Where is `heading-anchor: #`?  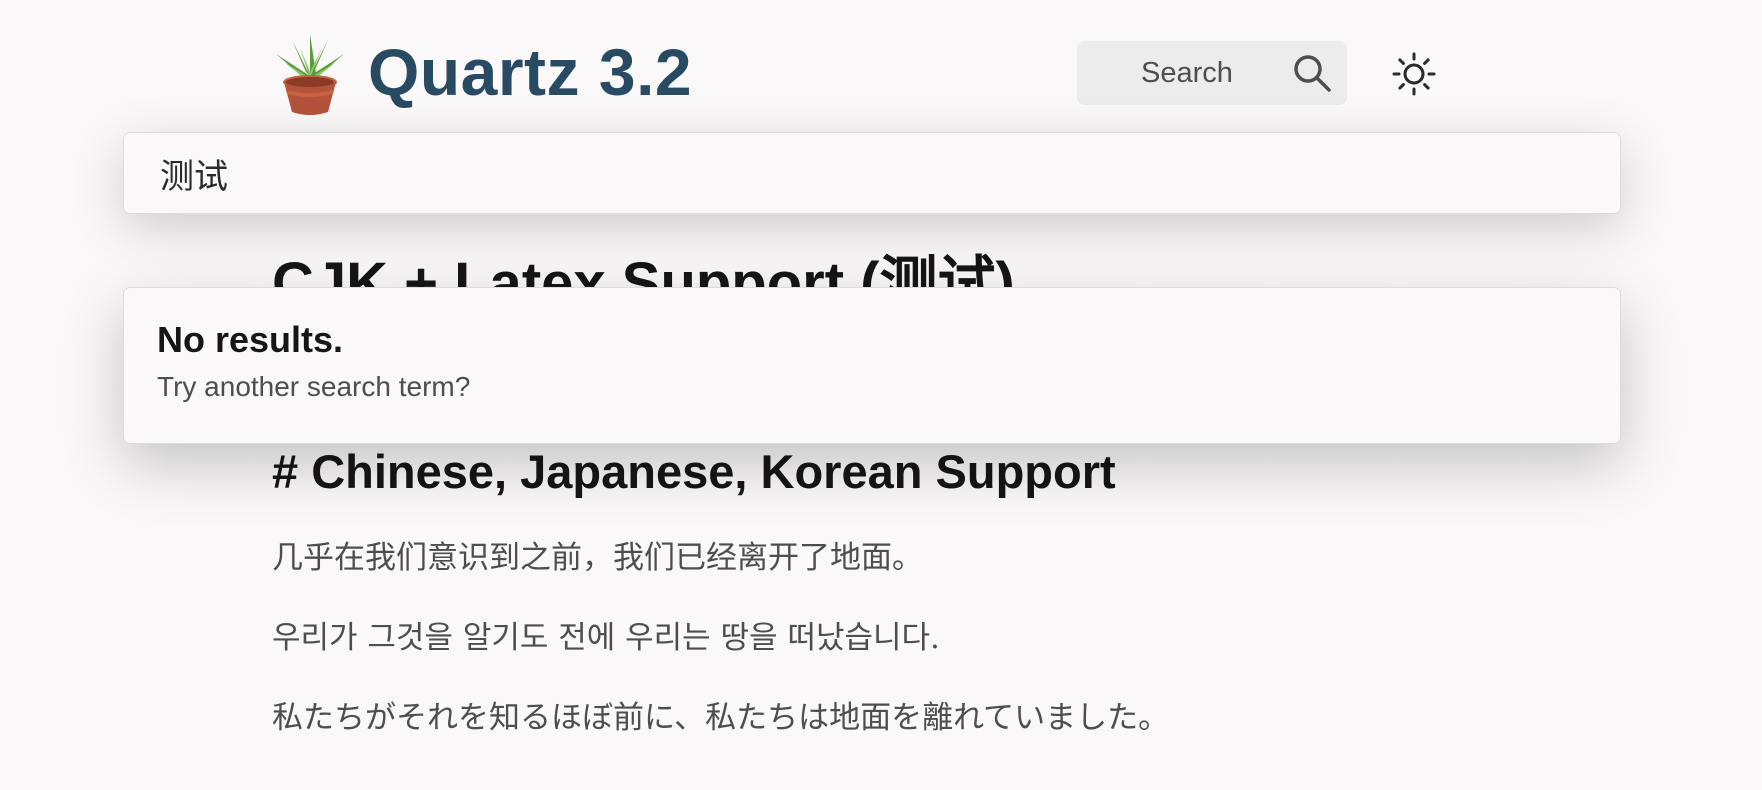
heading-anchor: # is located at coordinates (285, 471).